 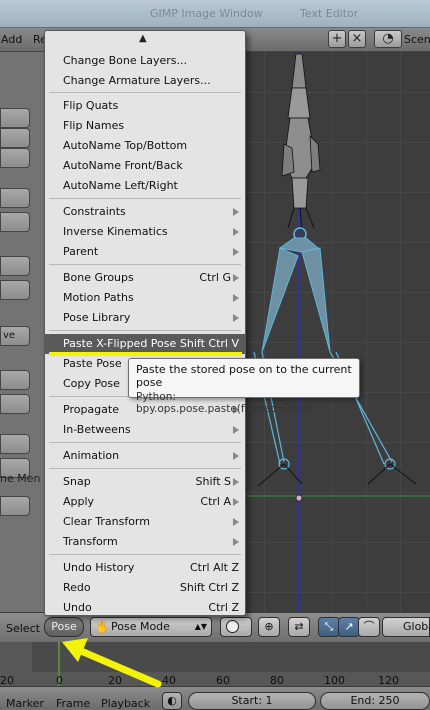 I want to click on ghost-window-title-1: GIMP Image Window, so click(x=206, y=13).